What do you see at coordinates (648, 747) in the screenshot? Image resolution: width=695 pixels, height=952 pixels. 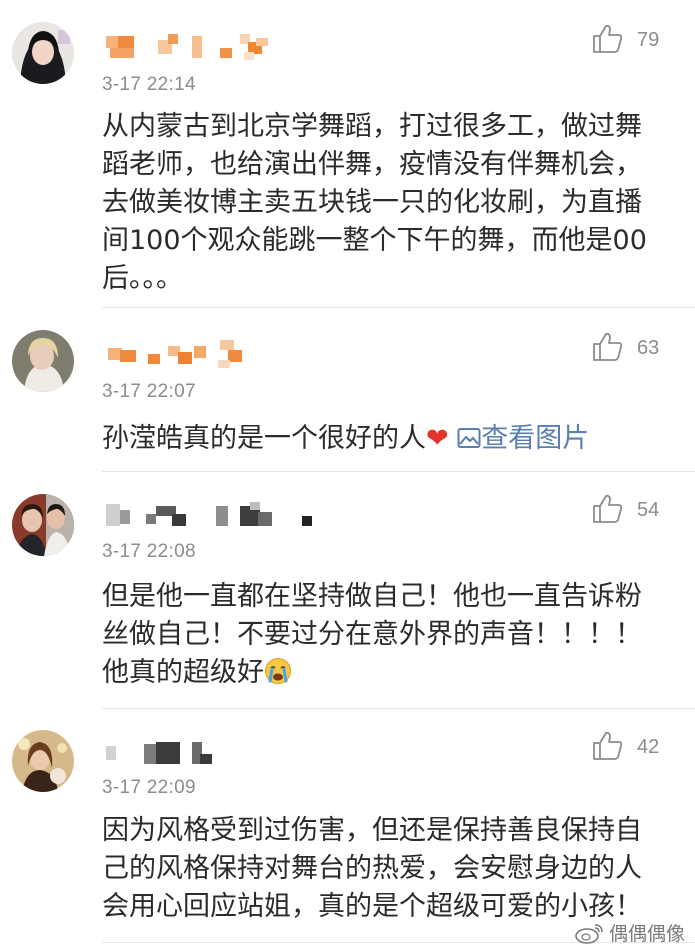 I see `like-count: 42` at bounding box center [648, 747].